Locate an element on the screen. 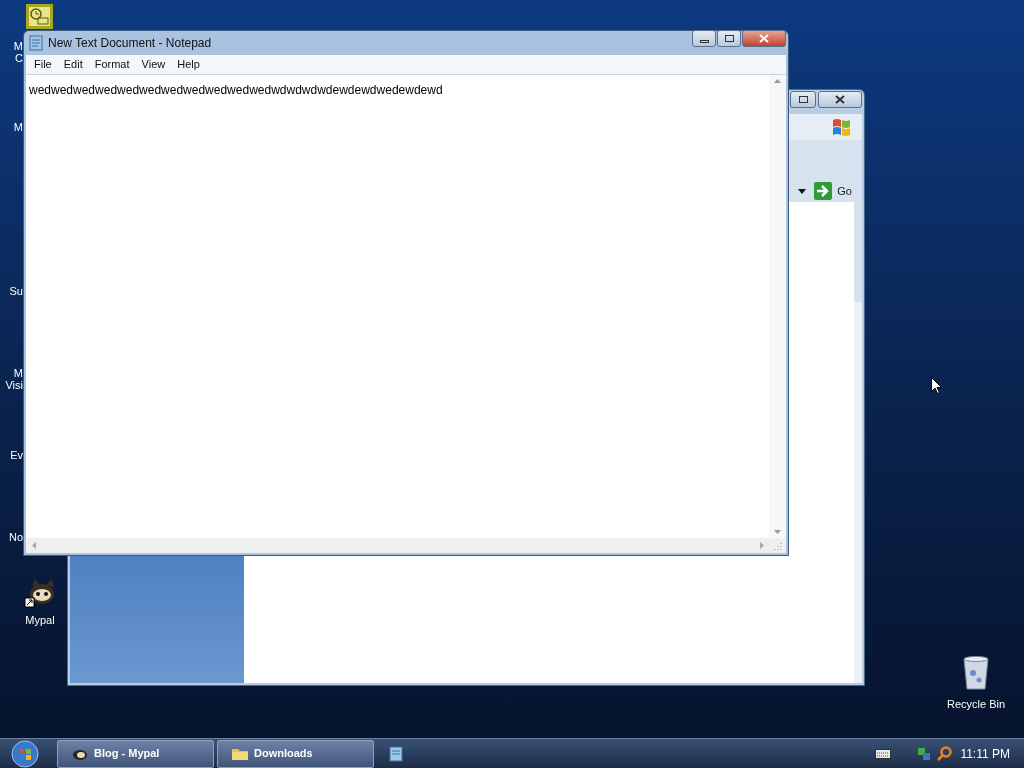 This screenshot has height=768, width=1024. icon-label: Su is located at coordinates (16, 291).